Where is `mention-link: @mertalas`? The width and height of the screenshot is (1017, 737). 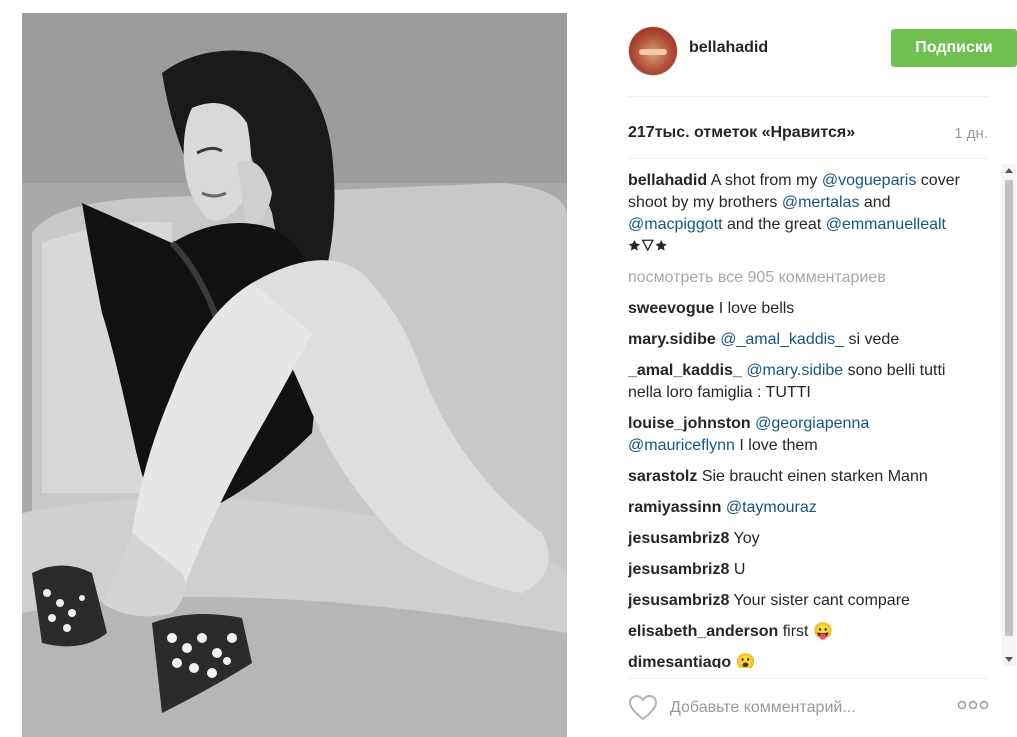 mention-link: @mertalas is located at coordinates (821, 202).